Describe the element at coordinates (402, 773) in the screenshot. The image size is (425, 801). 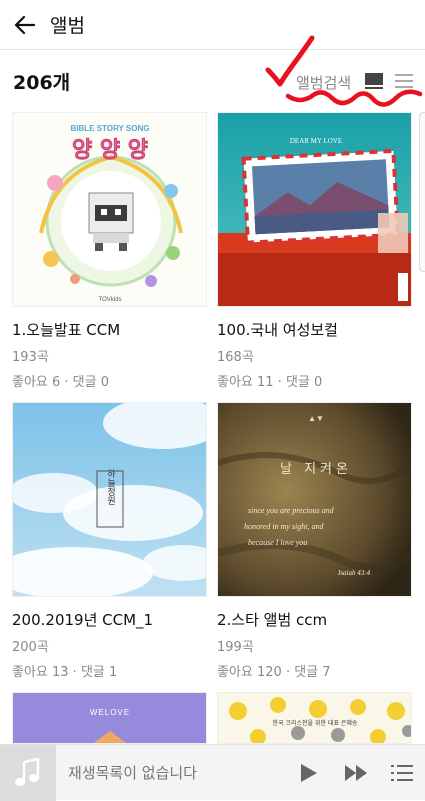
I see `playlist-icon` at that location.